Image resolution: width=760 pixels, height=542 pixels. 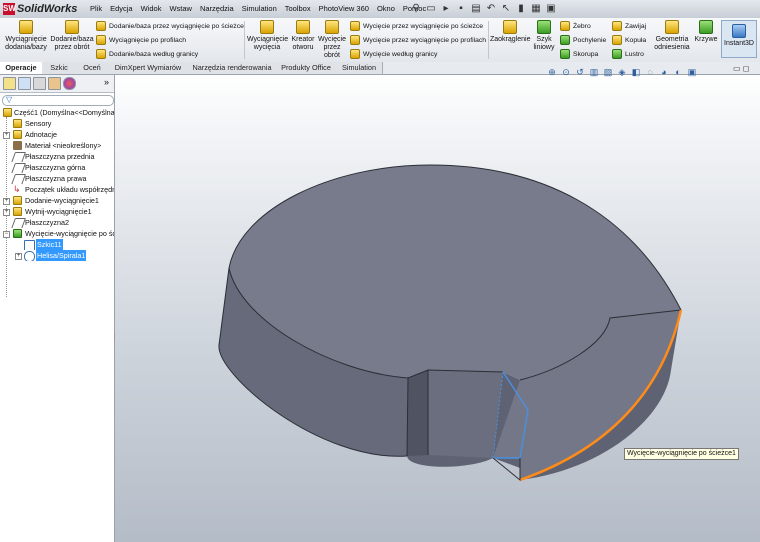 What do you see at coordinates (461, 8) in the screenshot?
I see `save-icon: ▪` at bounding box center [461, 8].